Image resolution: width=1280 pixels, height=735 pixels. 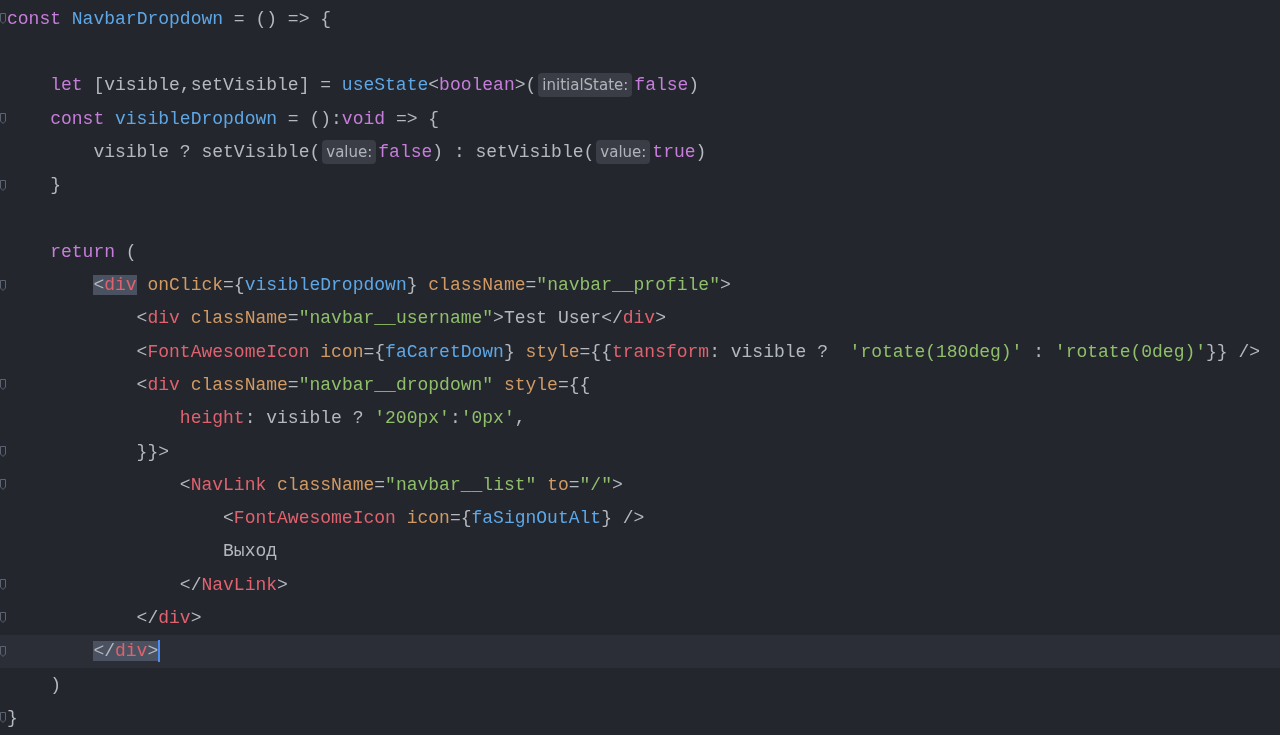 I want to click on code-text: </NavLink>, so click(x=233, y=584).